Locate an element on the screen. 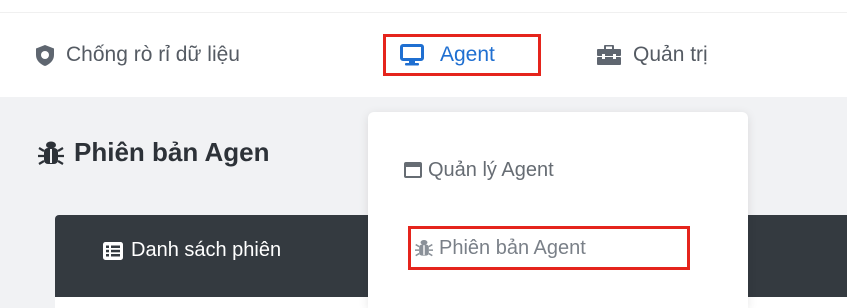  nav-item-label: Quản trị is located at coordinates (670, 54).